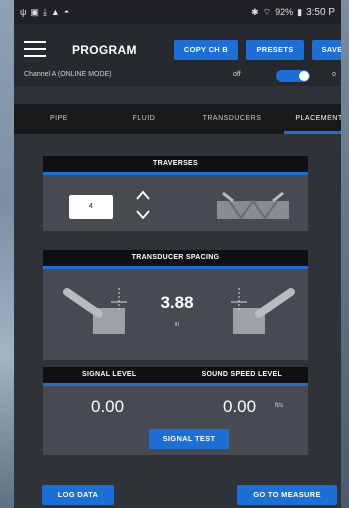 The width and height of the screenshot is (349, 508). I want to click on signal-level-title: SIGNAL LEVEL, so click(109, 374).